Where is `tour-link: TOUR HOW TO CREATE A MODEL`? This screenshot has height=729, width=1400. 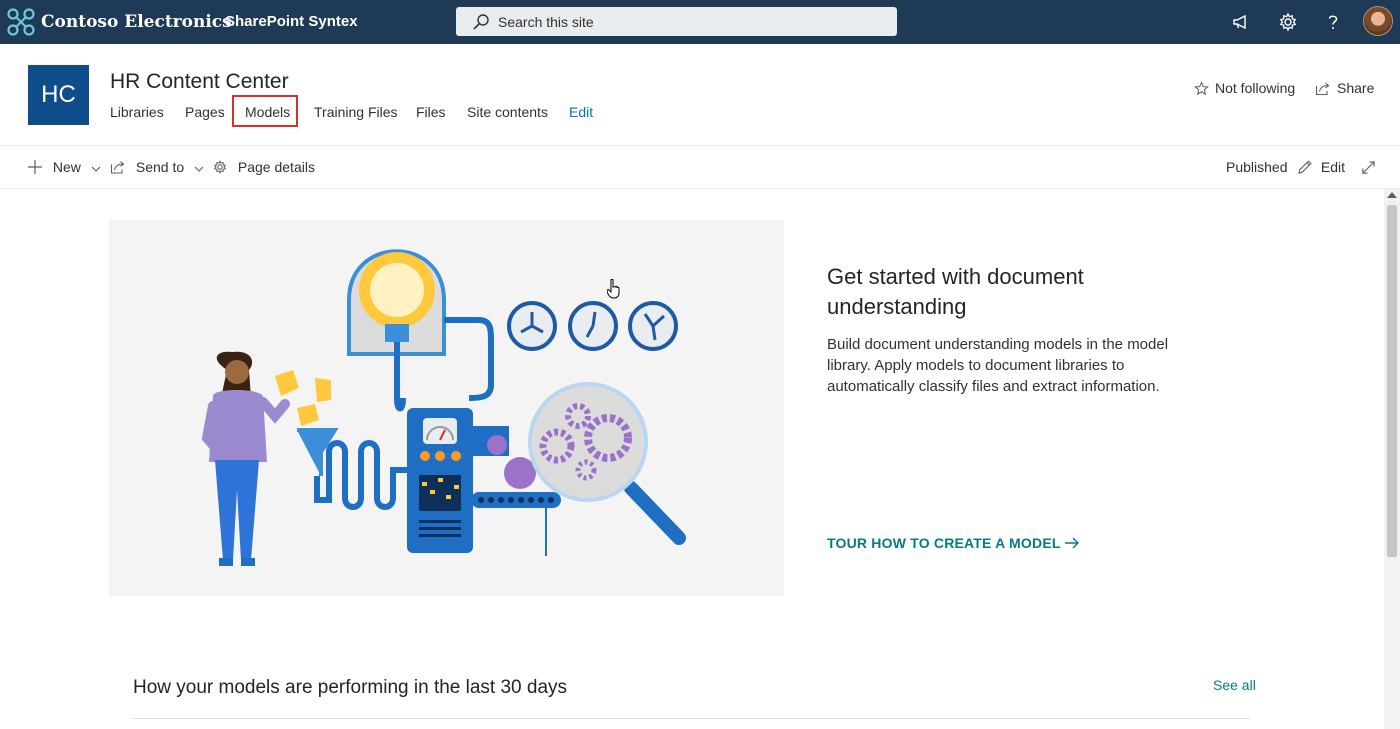 tour-link: TOUR HOW TO CREATE A MODEL is located at coordinates (953, 543).